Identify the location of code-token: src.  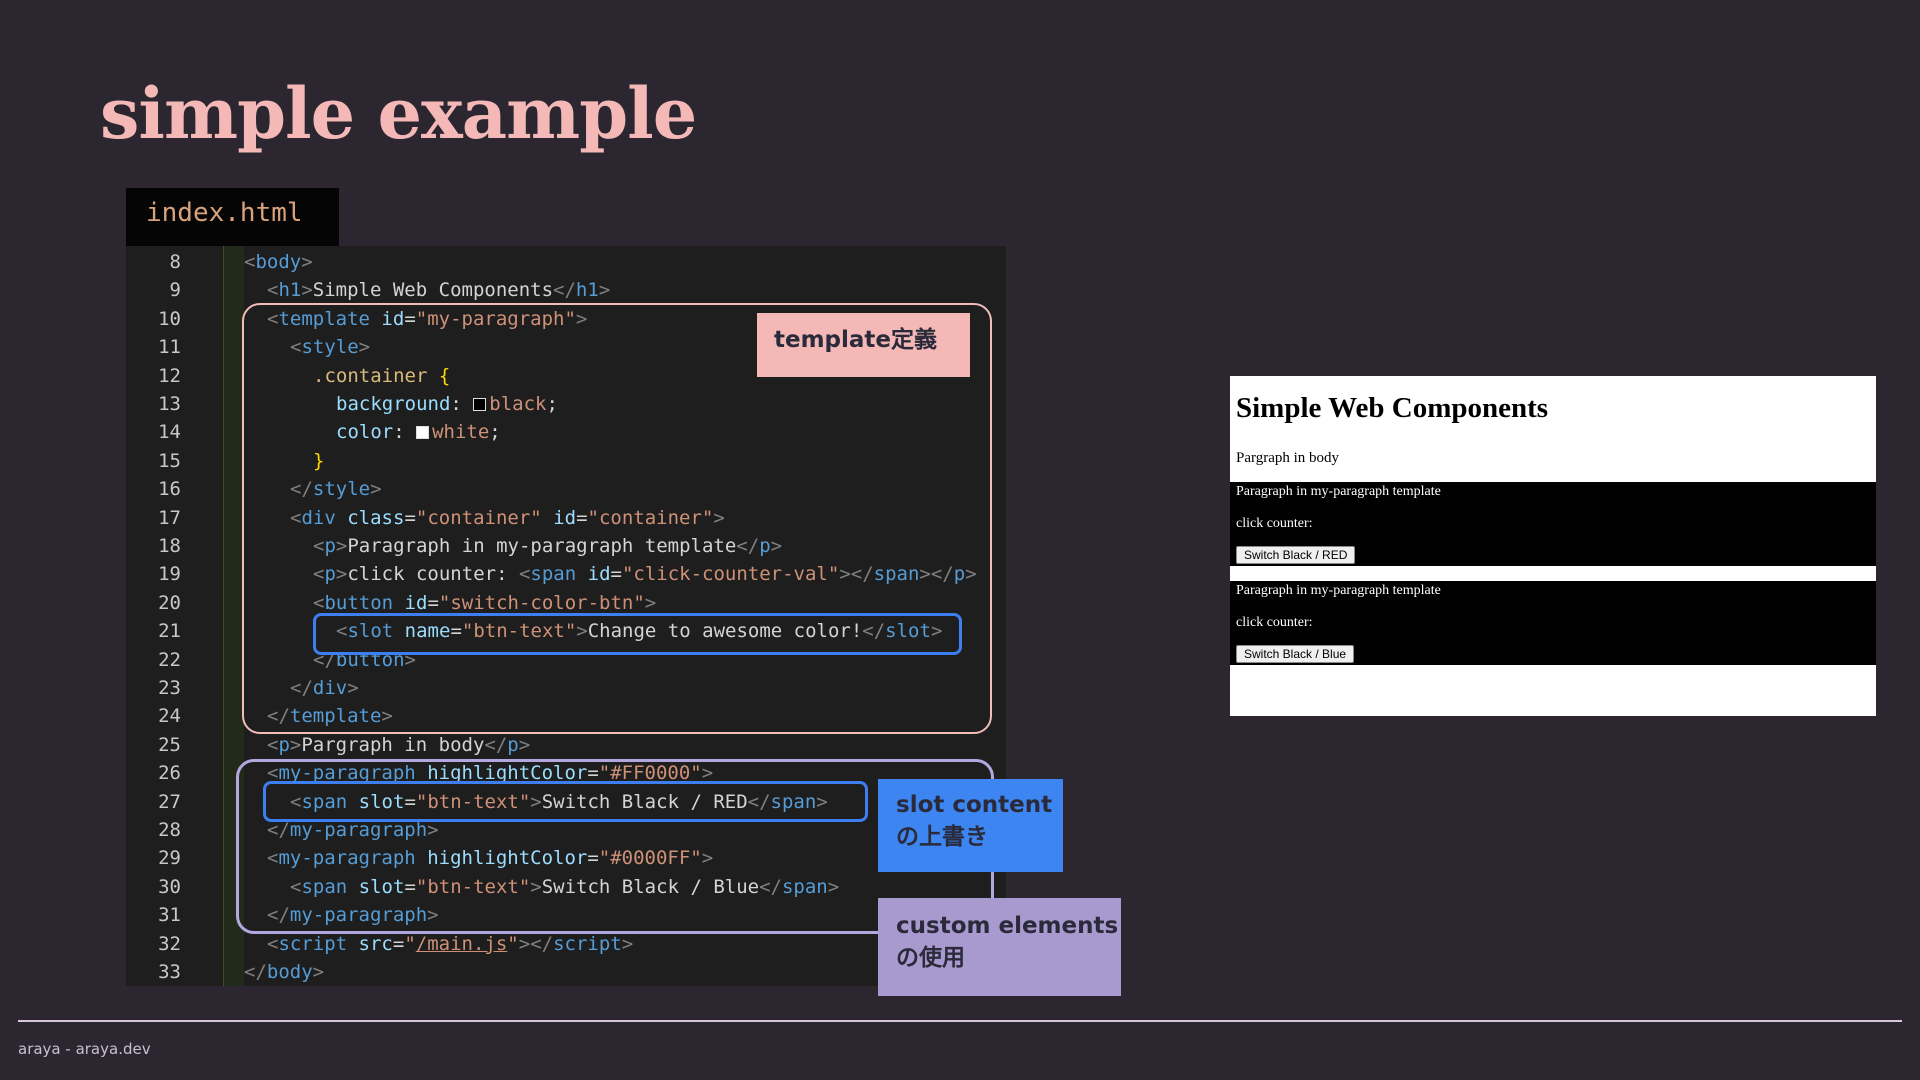
(375, 943).